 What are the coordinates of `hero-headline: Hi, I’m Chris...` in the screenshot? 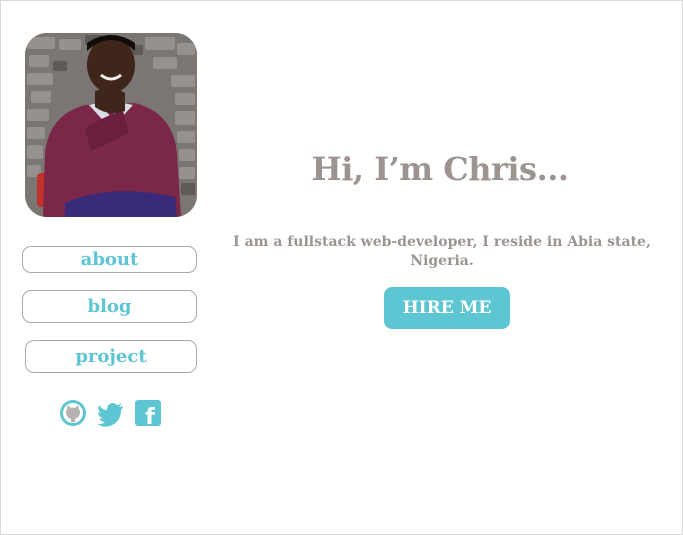 It's located at (440, 169).